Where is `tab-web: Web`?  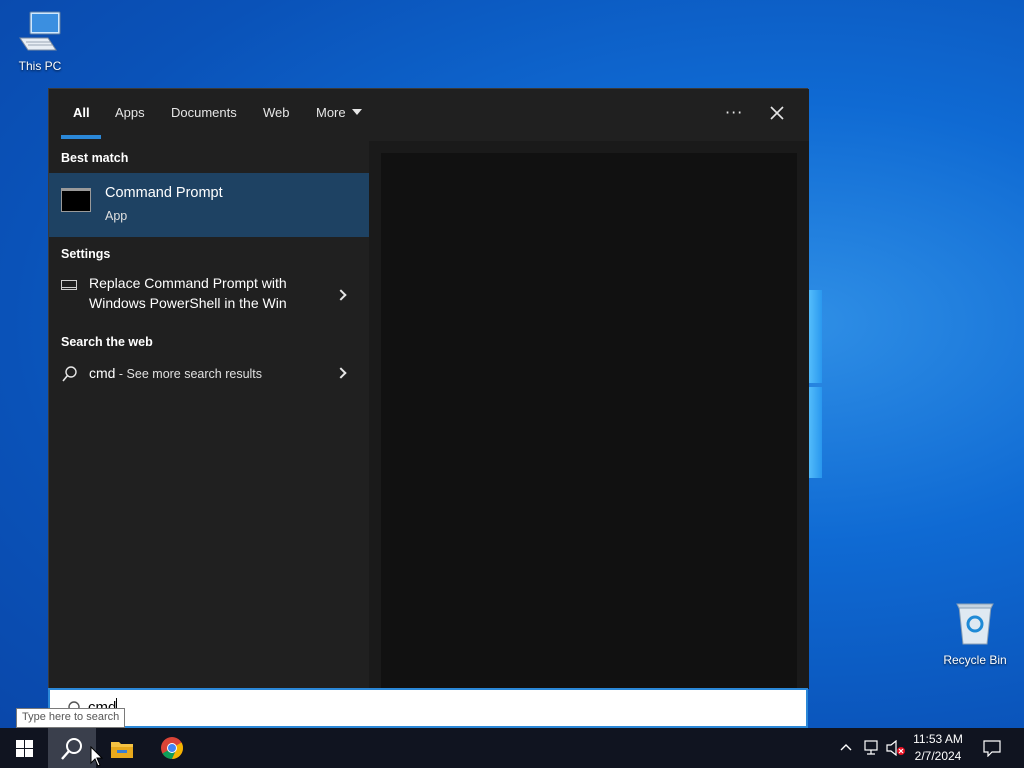
tab-web: Web is located at coordinates (276, 112).